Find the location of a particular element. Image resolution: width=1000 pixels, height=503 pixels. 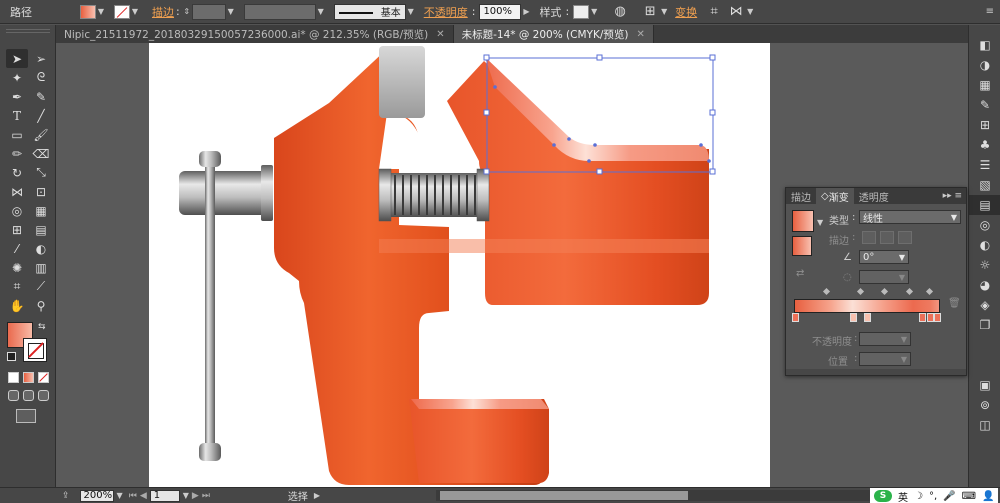

graphic-style-swatch is located at coordinates (581, 11).